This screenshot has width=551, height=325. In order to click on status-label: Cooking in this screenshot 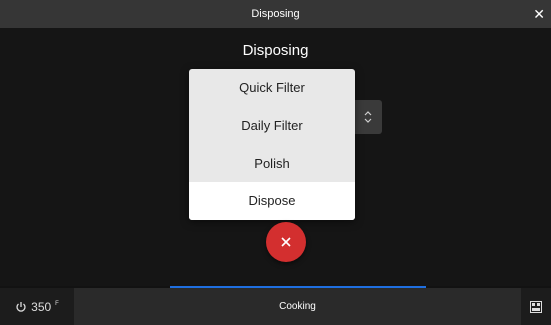, I will do `click(297, 306)`.